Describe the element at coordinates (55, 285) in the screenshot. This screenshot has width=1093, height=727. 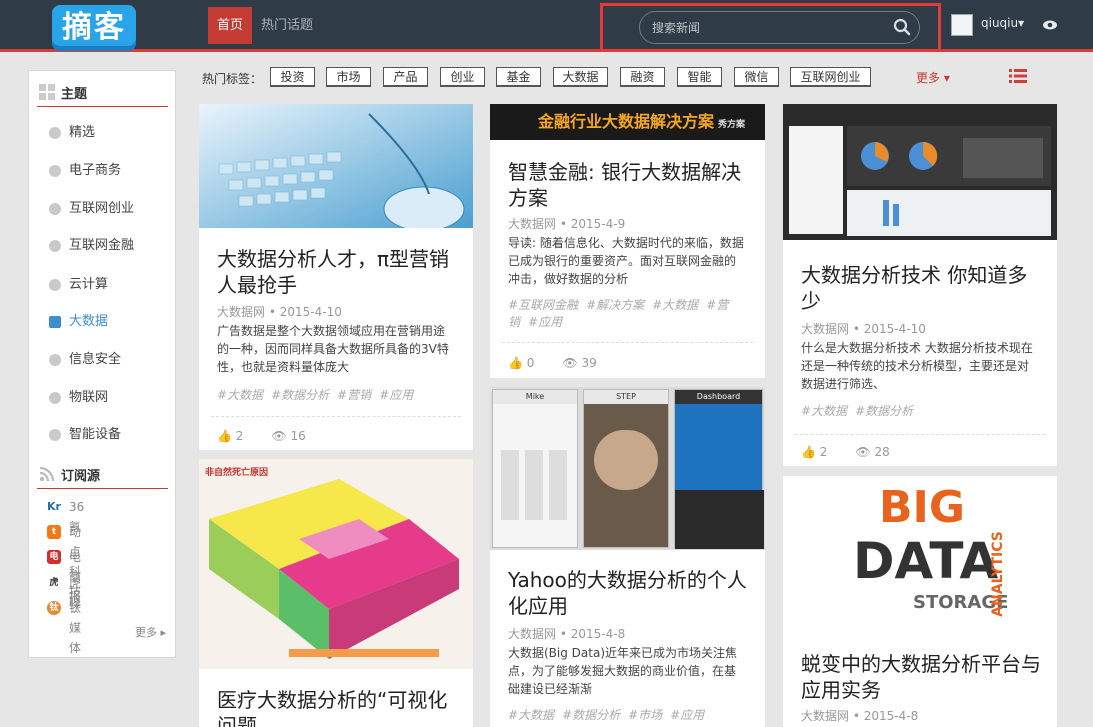
I see `cloud-icon` at that location.